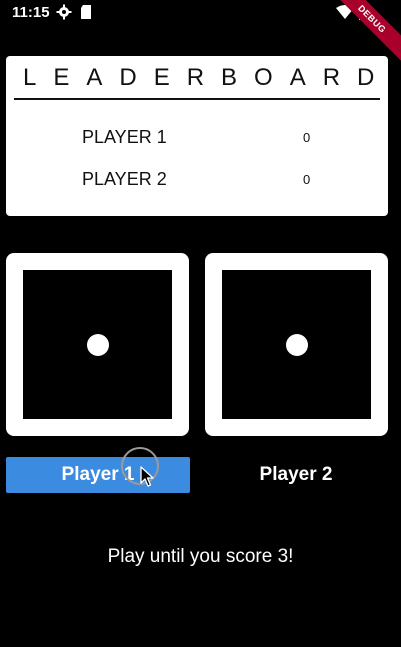  I want to click on gear-icon, so click(64, 14).